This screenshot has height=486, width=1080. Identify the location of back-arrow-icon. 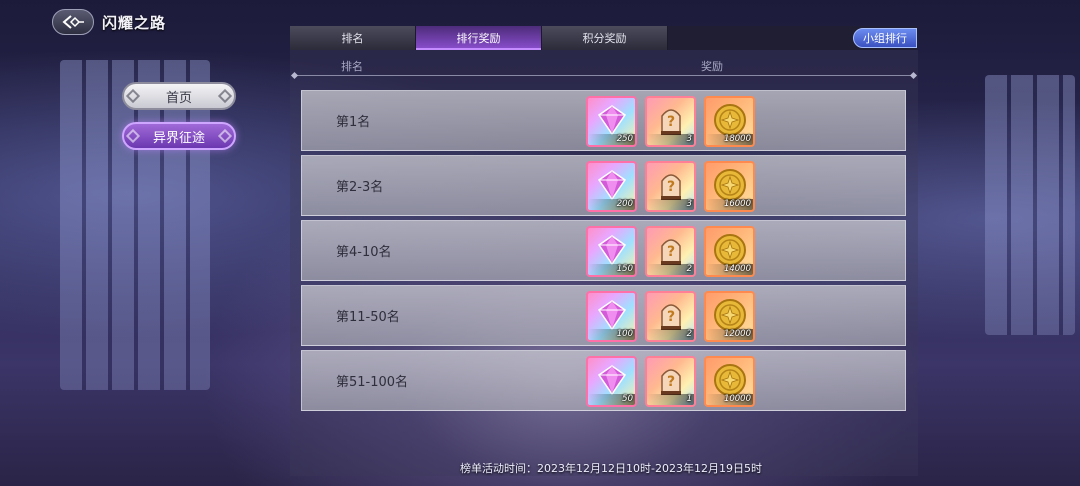
(73, 22).